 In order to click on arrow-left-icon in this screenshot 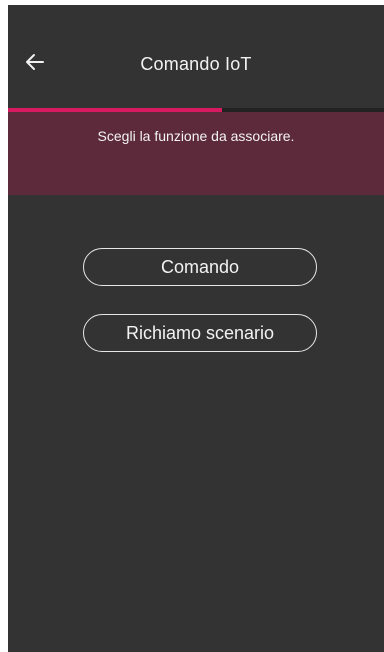, I will do `click(35, 62)`.